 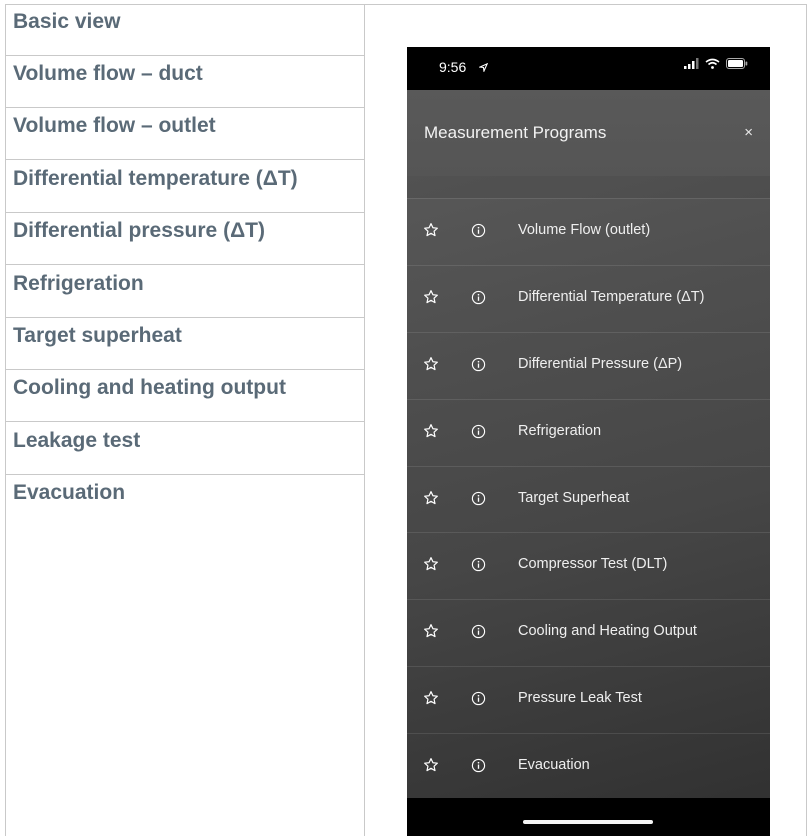 I want to click on system-icons, so click(x=716, y=63).